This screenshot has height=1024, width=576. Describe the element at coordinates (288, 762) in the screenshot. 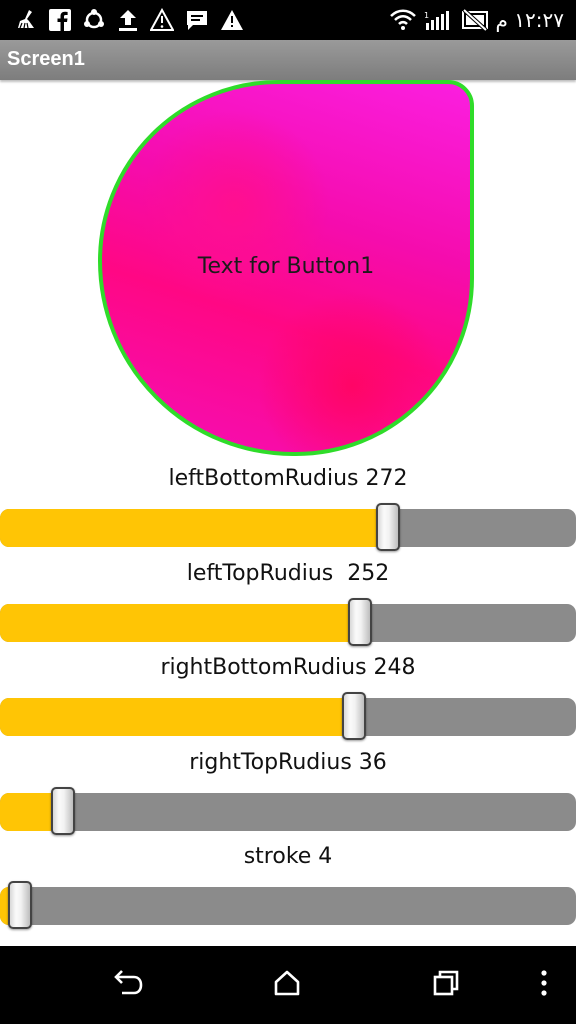

I see `right-top-radius-label: rightTopRudius 36` at that location.